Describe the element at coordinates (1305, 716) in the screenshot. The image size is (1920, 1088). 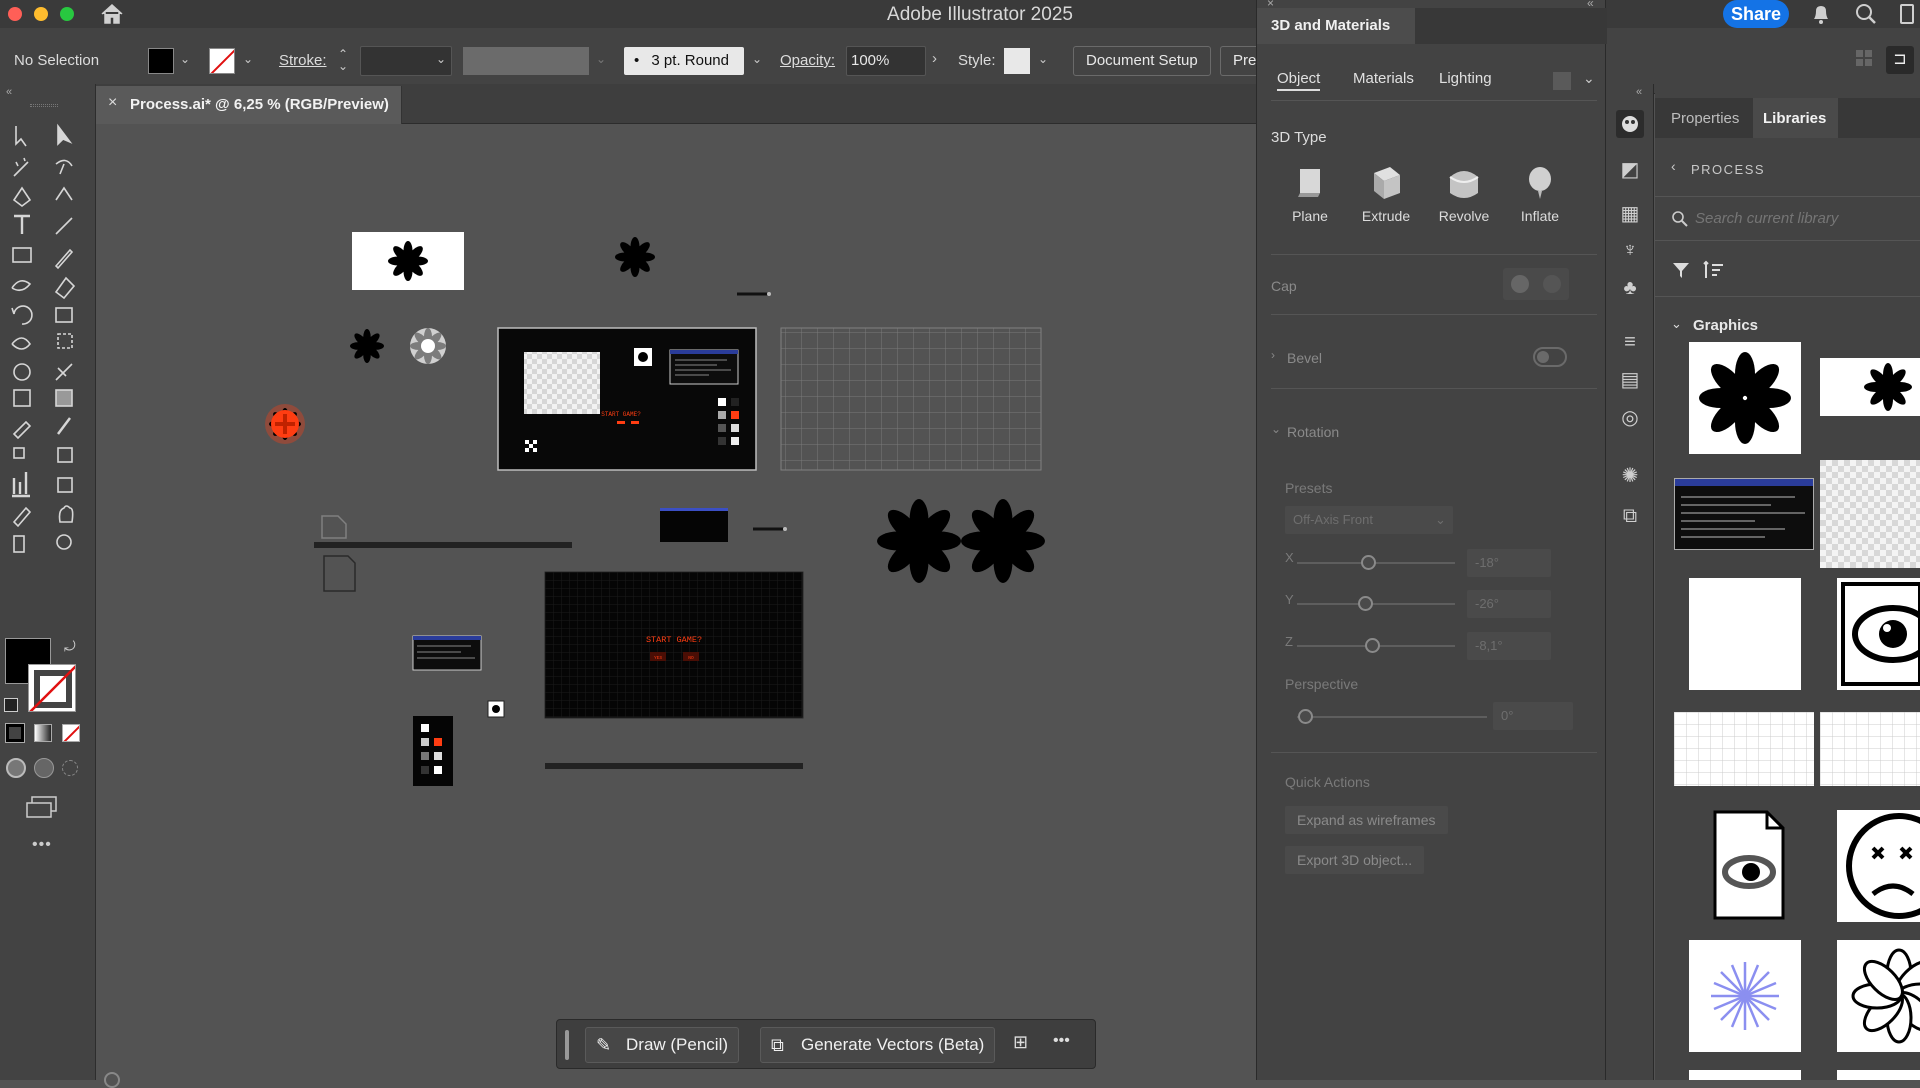
I see `perspective-slider-knob` at that location.